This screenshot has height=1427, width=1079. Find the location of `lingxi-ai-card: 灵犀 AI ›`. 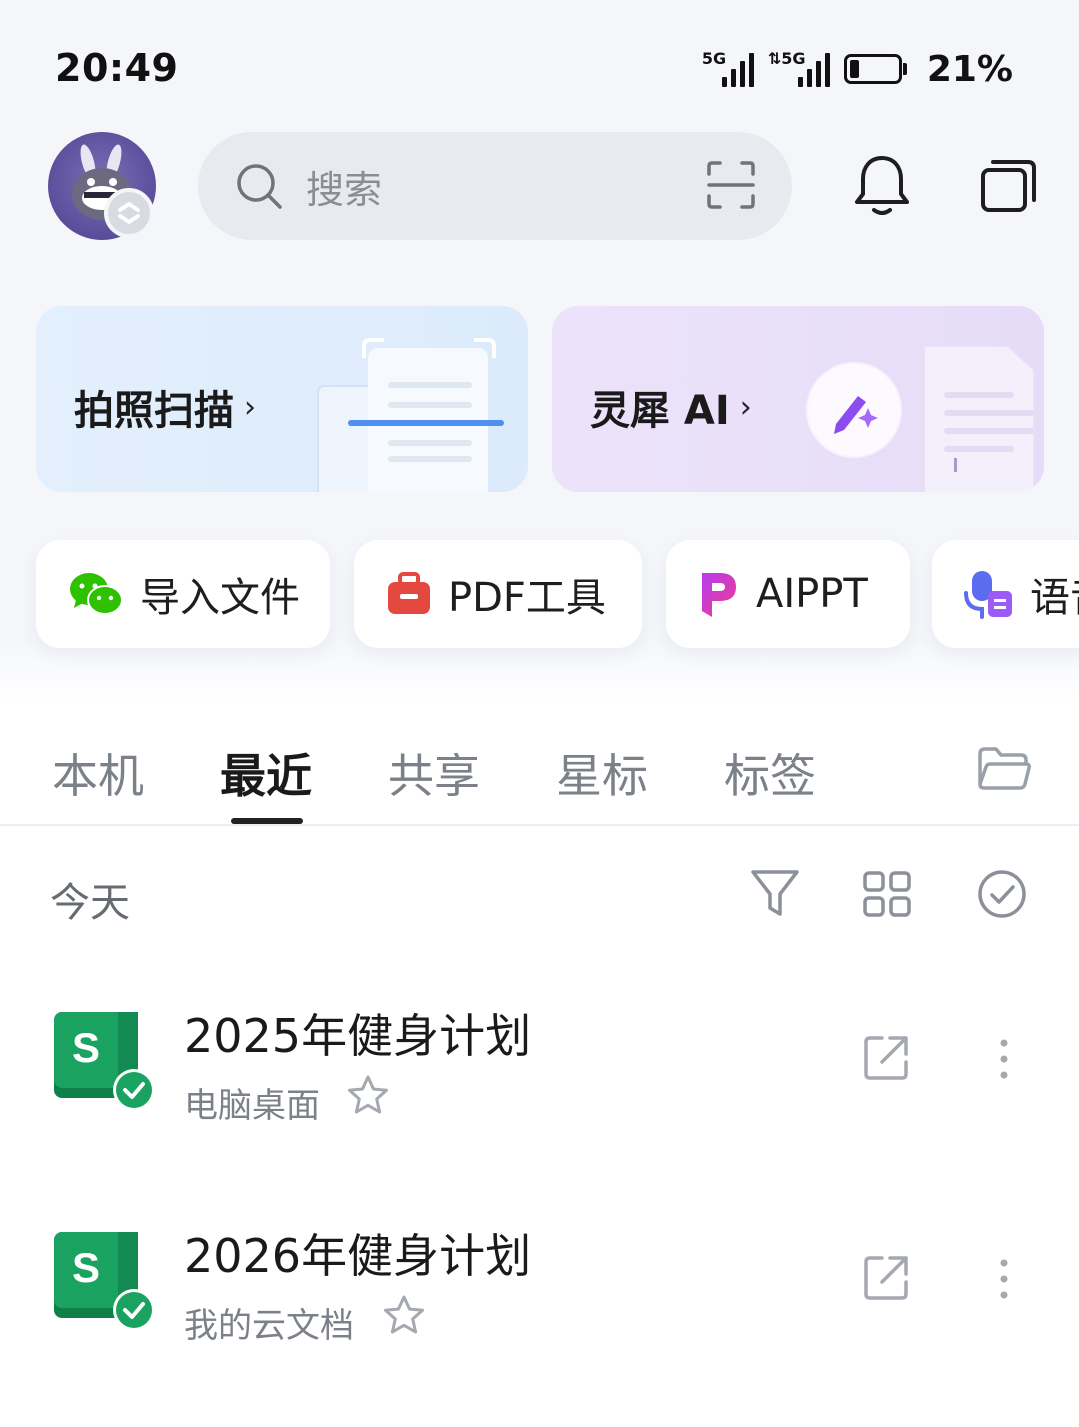

lingxi-ai-card: 灵犀 AI › is located at coordinates (798, 399).